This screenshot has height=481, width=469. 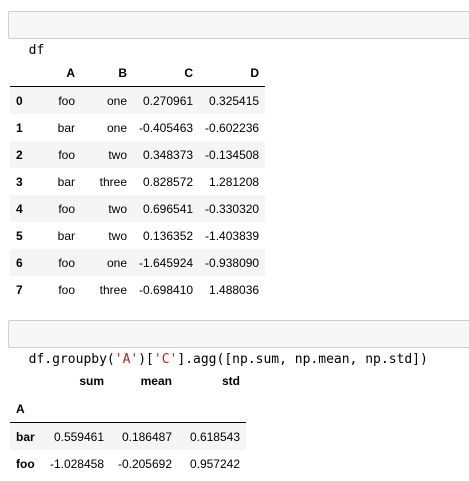 I want to click on row-index: 7, so click(x=19, y=289).